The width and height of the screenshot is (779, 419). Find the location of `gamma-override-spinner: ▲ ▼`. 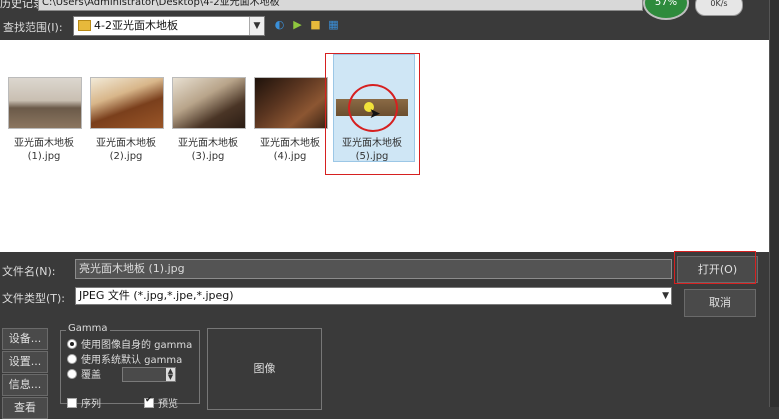

gamma-override-spinner: ▲ ▼ is located at coordinates (149, 374).